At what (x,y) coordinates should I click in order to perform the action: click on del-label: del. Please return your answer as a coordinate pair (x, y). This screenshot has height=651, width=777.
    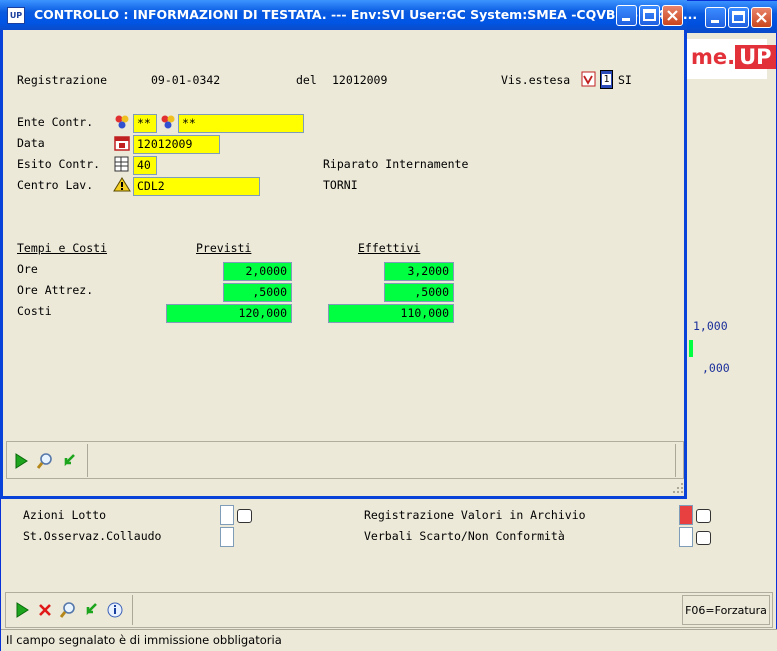
    Looking at the image, I should click on (306, 80).